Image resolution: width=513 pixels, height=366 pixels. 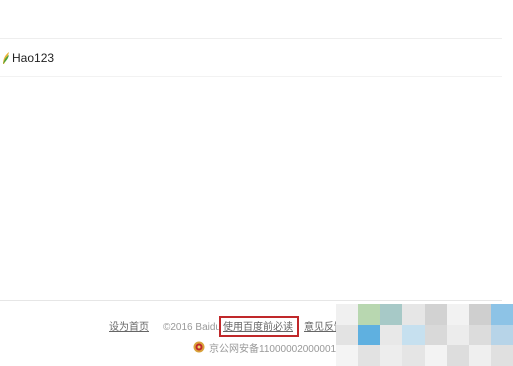 What do you see at coordinates (259, 326) in the screenshot?
I see `terms-highlight-box` at bounding box center [259, 326].